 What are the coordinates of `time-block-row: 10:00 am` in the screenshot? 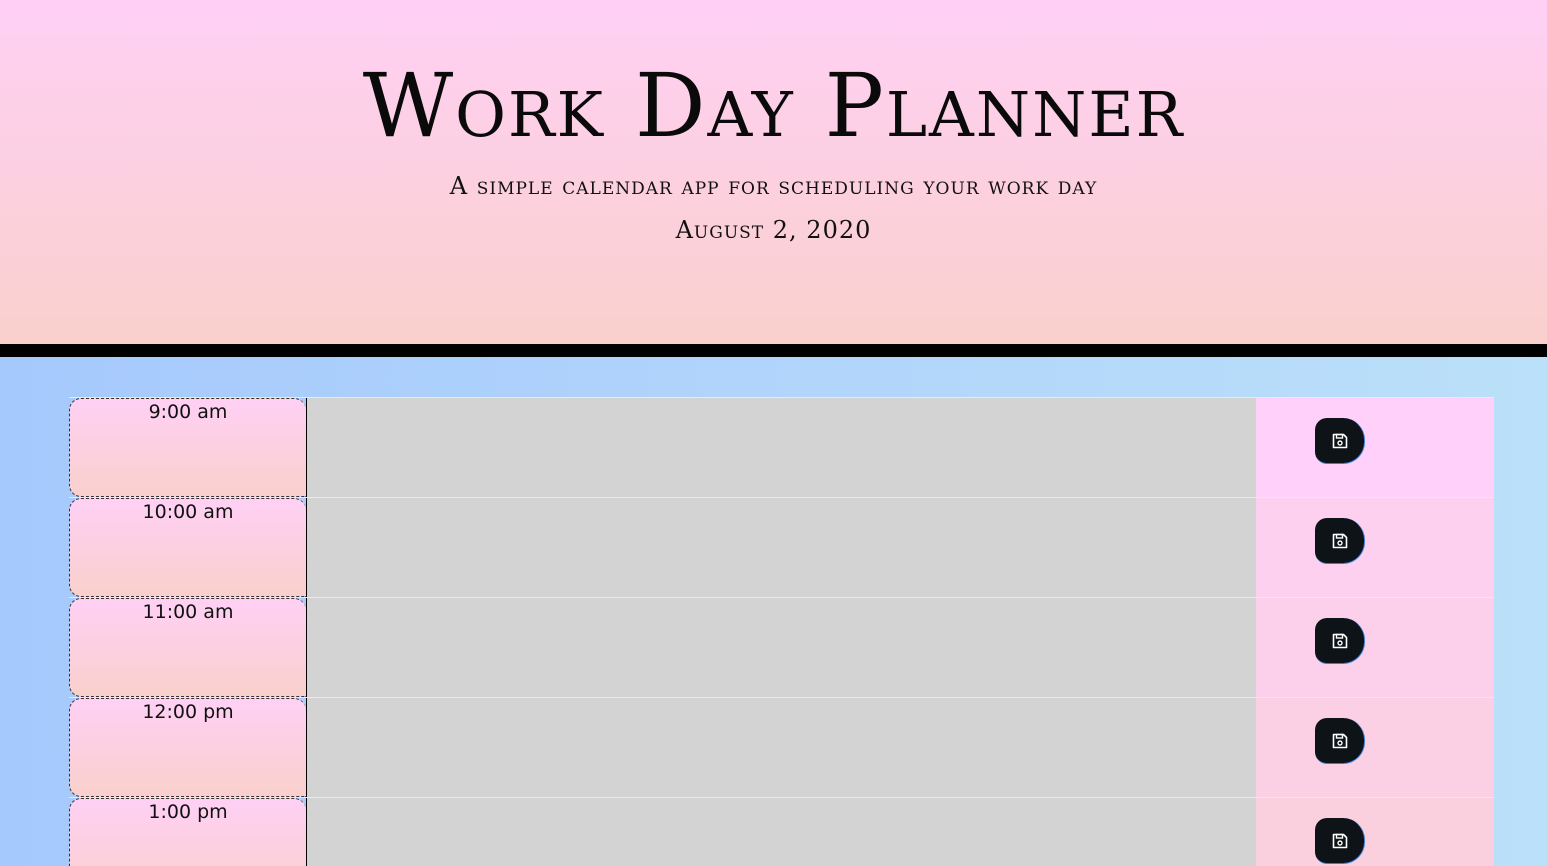 It's located at (781, 547).